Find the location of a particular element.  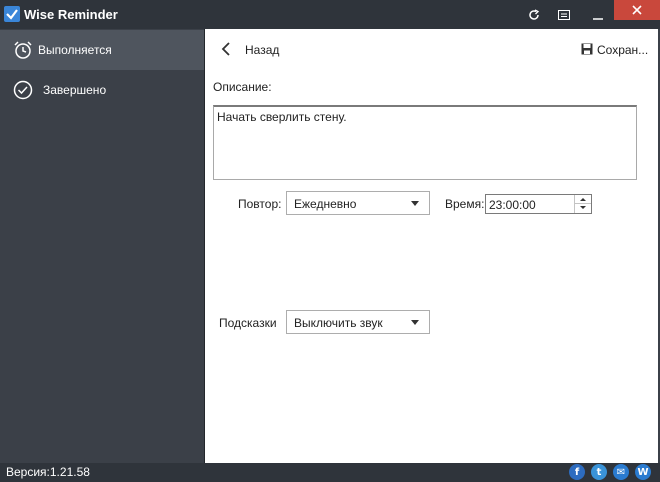

sidebar-item-label: Завершено is located at coordinates (75, 90).